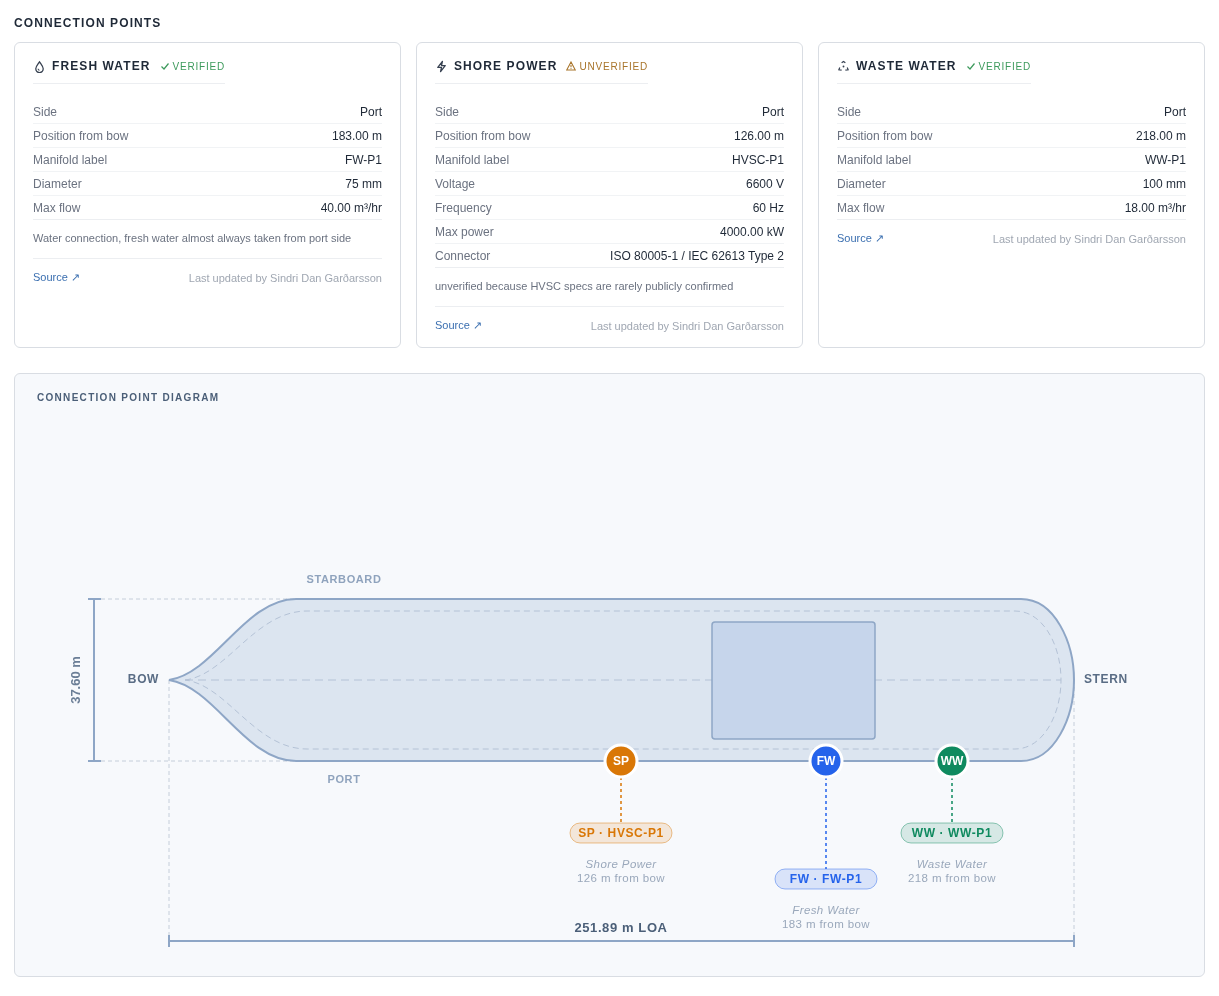 Image resolution: width=1219 pixels, height=996 pixels. I want to click on field-value: 6600 V, so click(764, 183).